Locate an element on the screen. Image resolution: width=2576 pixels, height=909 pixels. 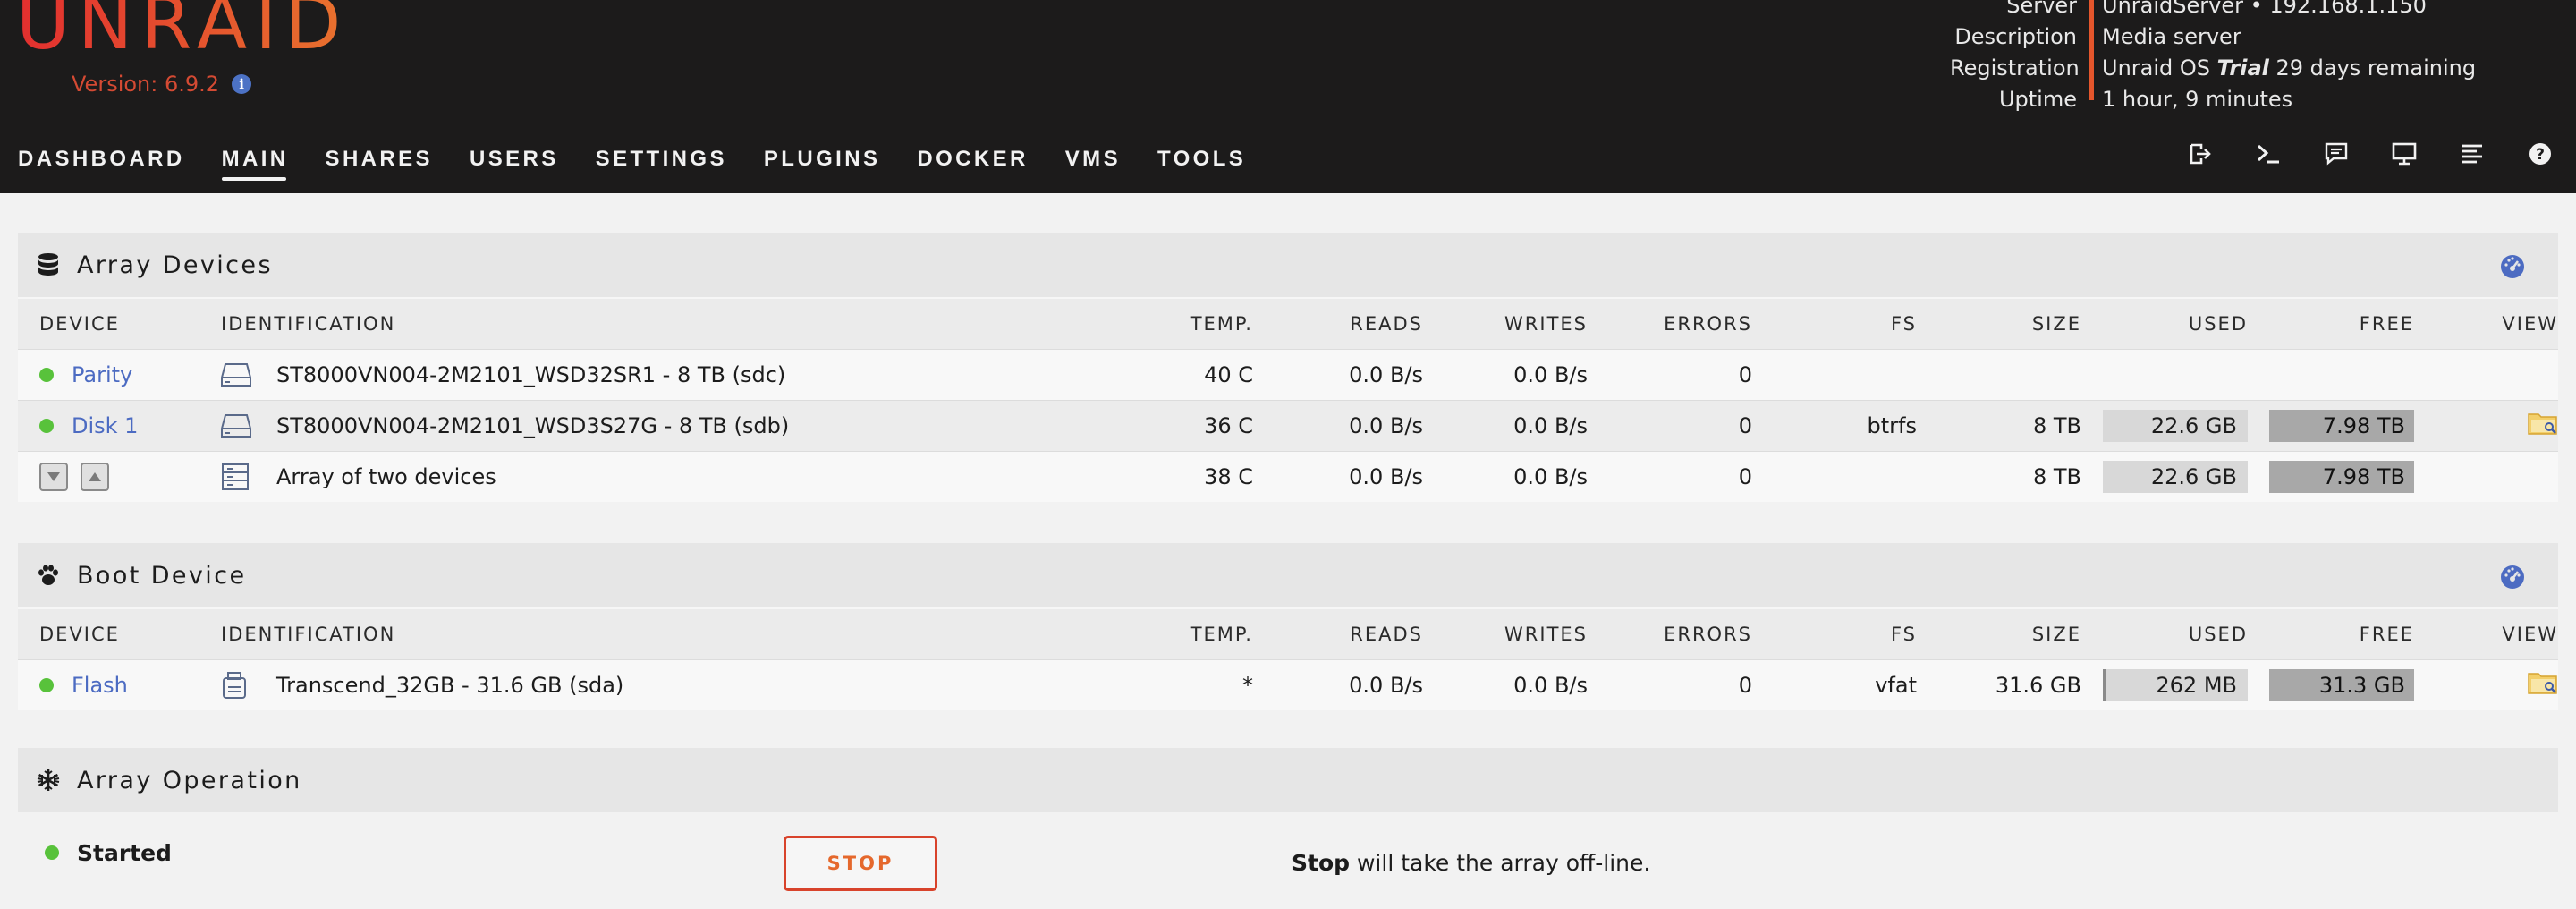
snowflake-icon is located at coordinates (48, 780).